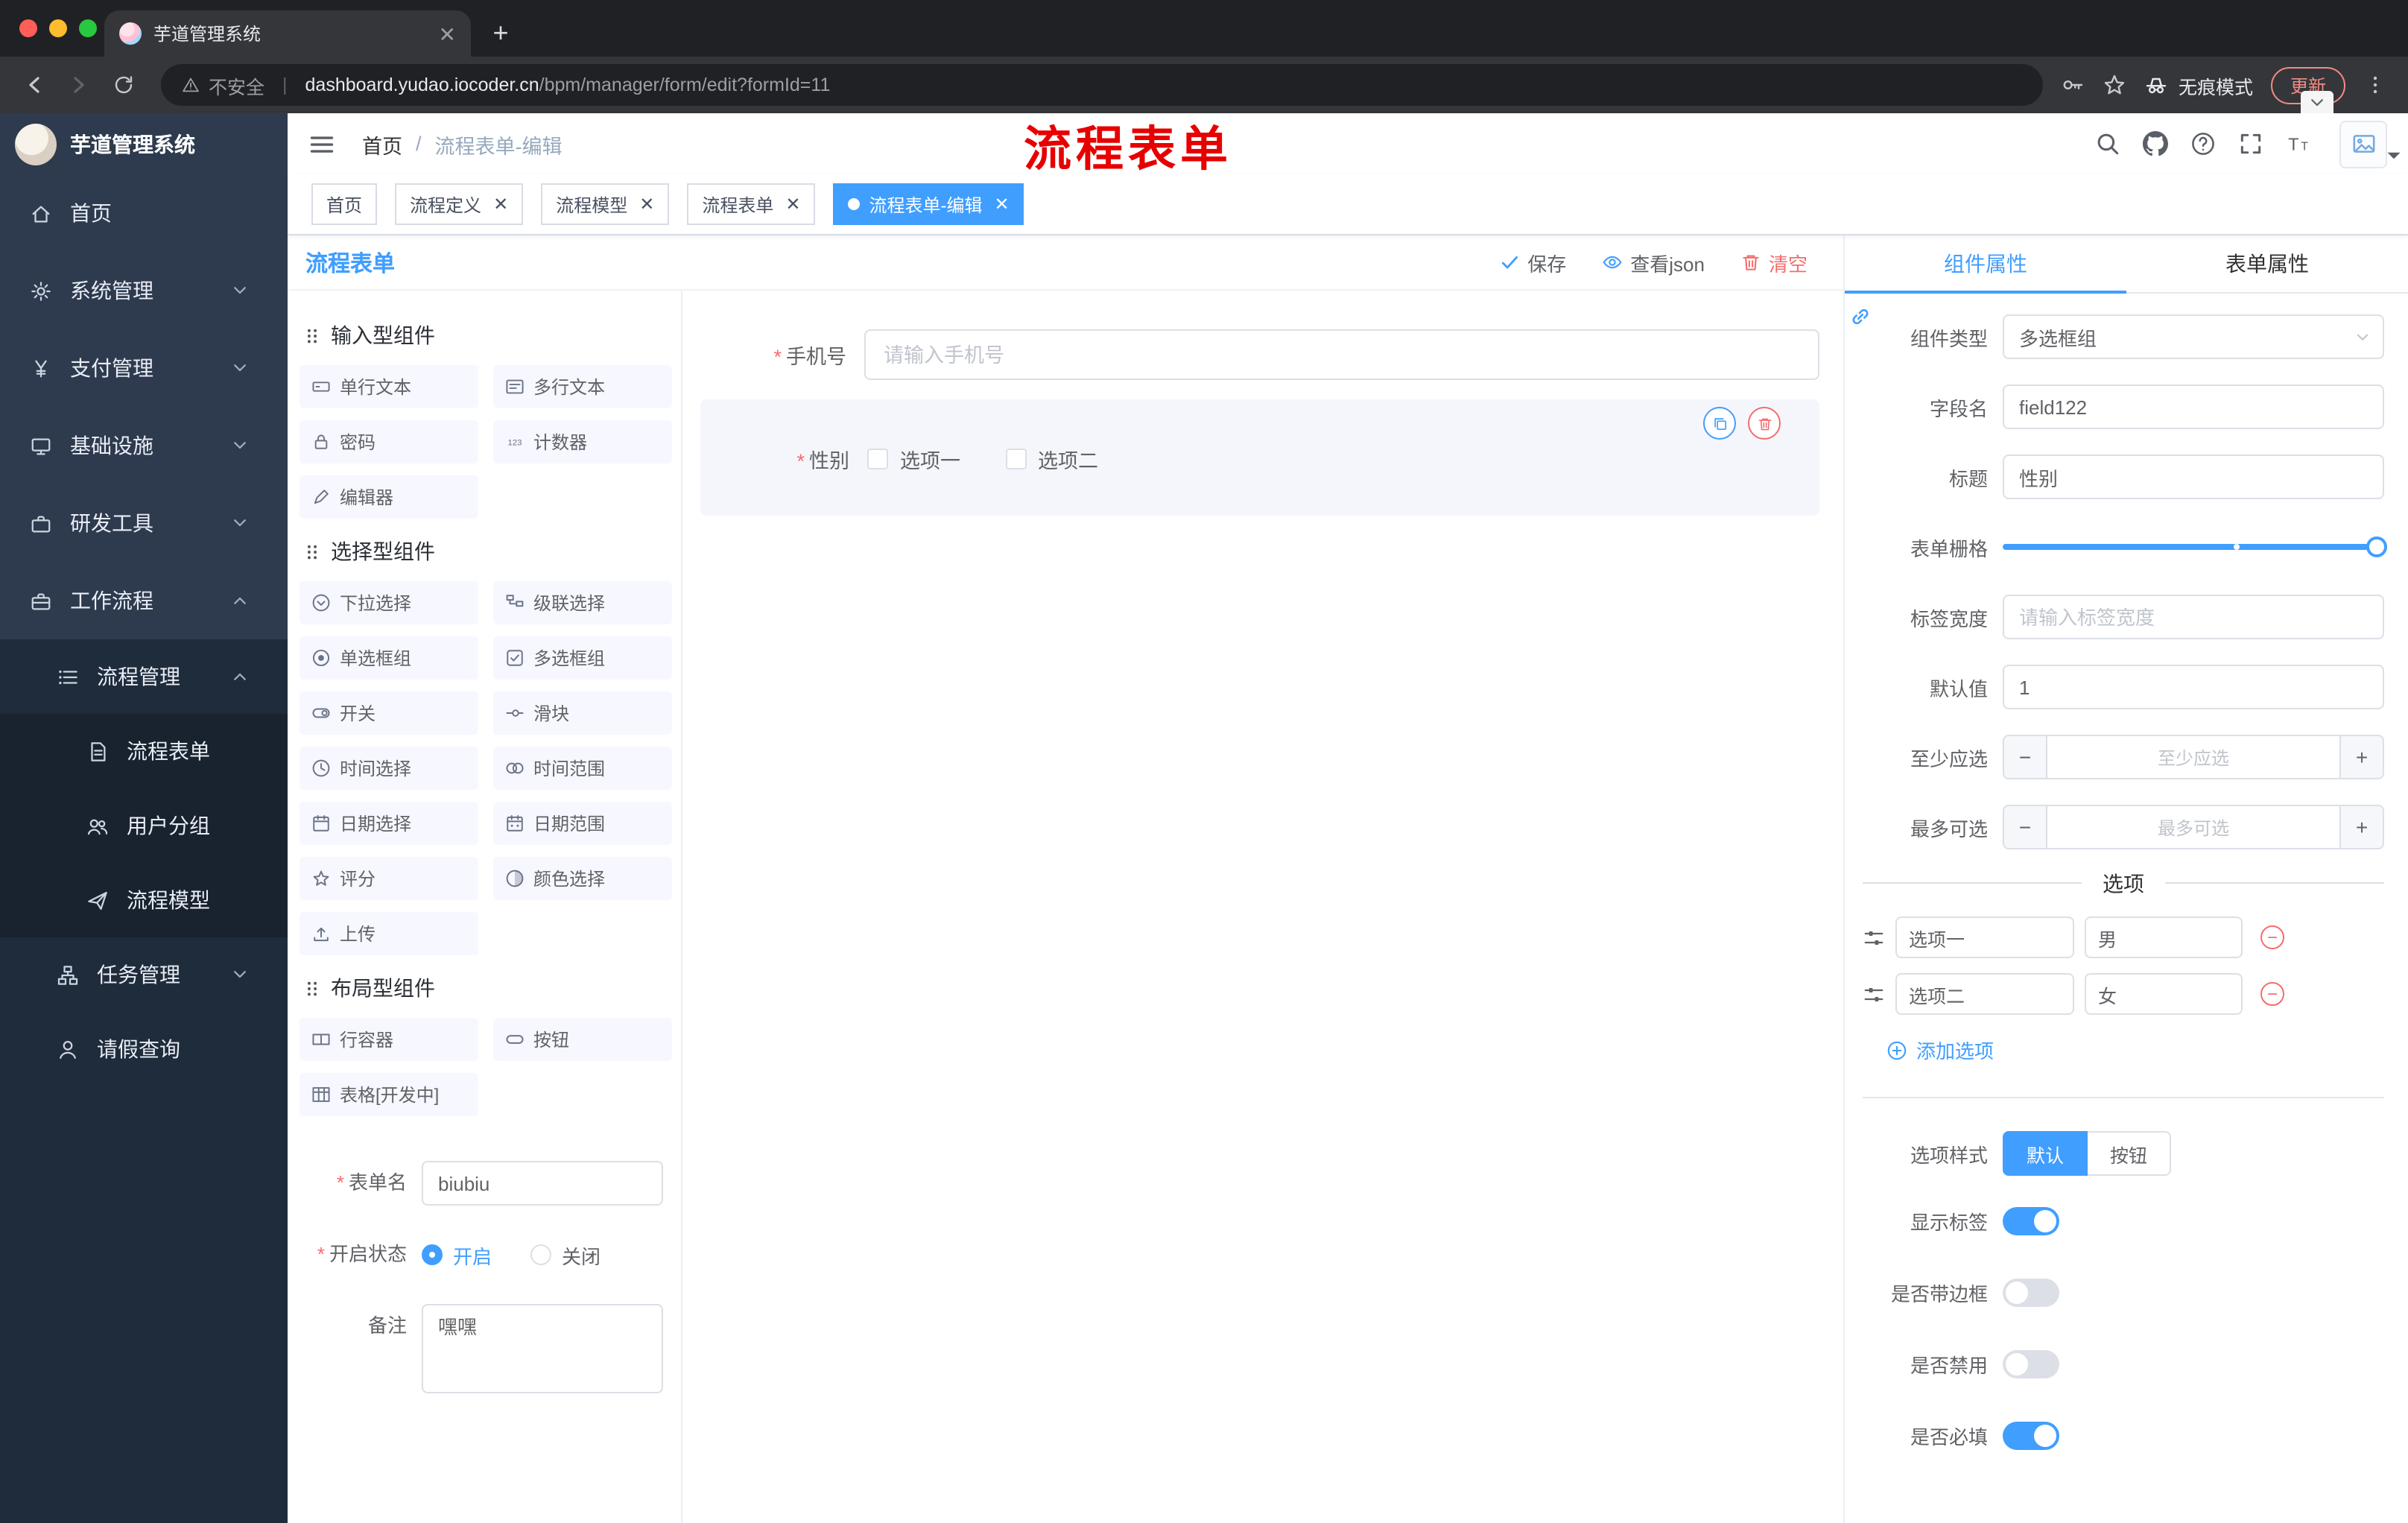 This screenshot has width=2408, height=1523. What do you see at coordinates (459, 204) in the screenshot?
I see `tag-1: 流程定义 ✕` at bounding box center [459, 204].